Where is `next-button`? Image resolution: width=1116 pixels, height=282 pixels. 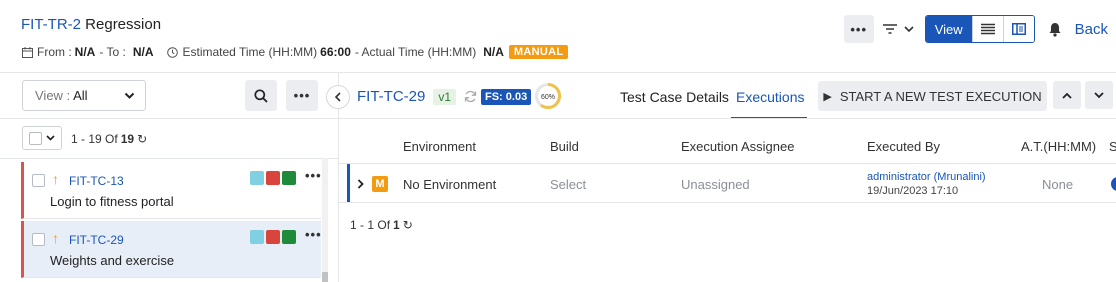 next-button is located at coordinates (1099, 95).